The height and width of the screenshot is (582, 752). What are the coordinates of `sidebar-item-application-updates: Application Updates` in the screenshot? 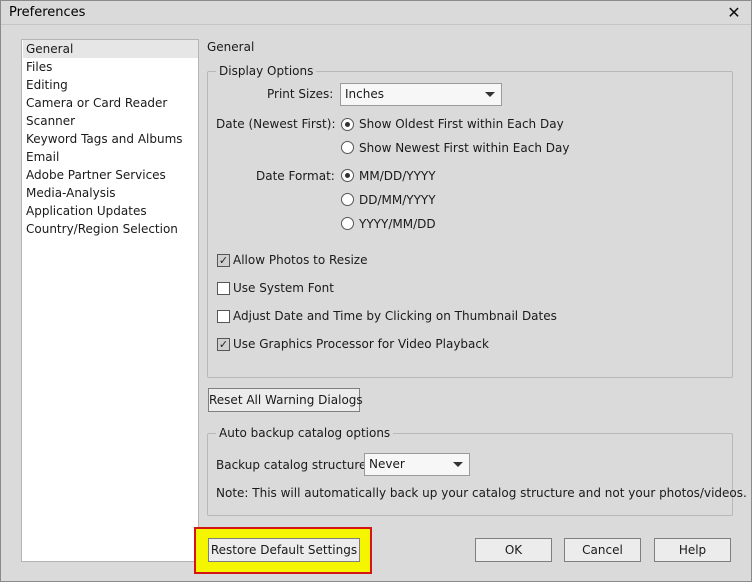 It's located at (110, 211).